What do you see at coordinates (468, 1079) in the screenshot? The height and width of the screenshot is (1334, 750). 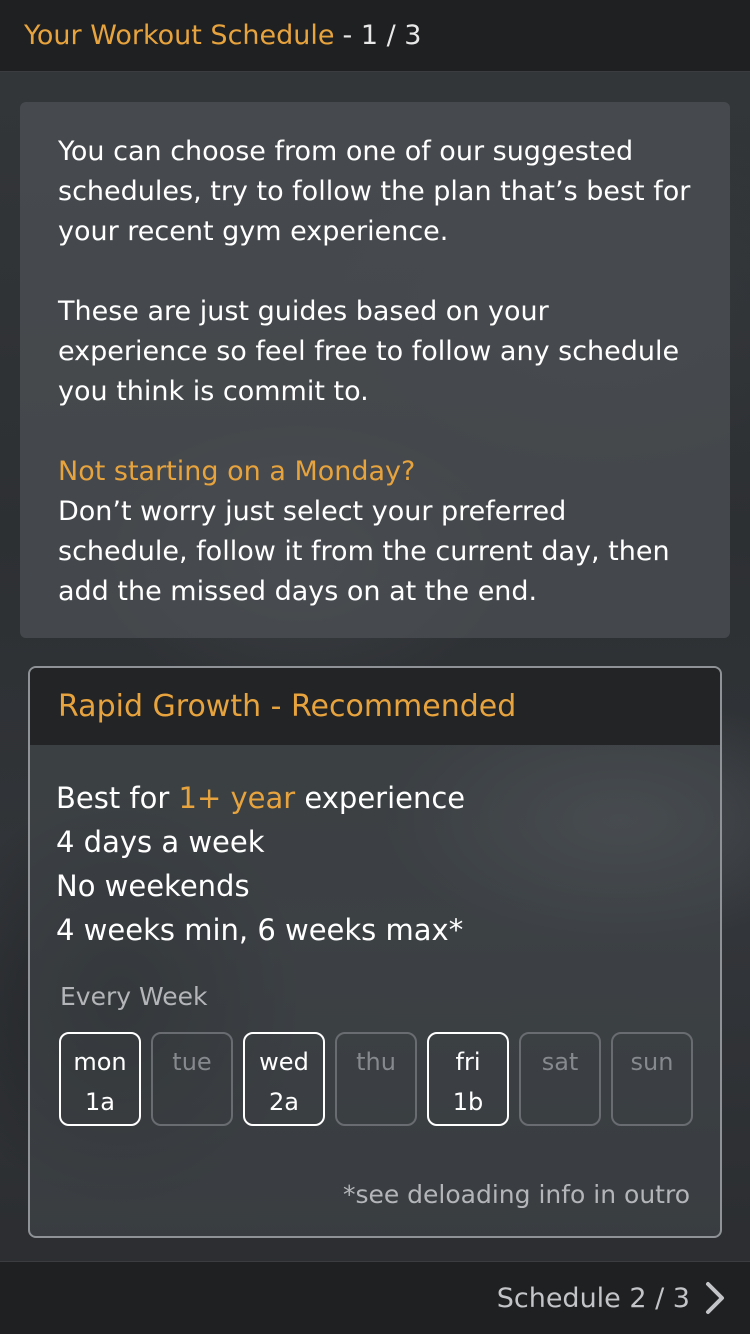 I see `day-fri: fri 1b` at bounding box center [468, 1079].